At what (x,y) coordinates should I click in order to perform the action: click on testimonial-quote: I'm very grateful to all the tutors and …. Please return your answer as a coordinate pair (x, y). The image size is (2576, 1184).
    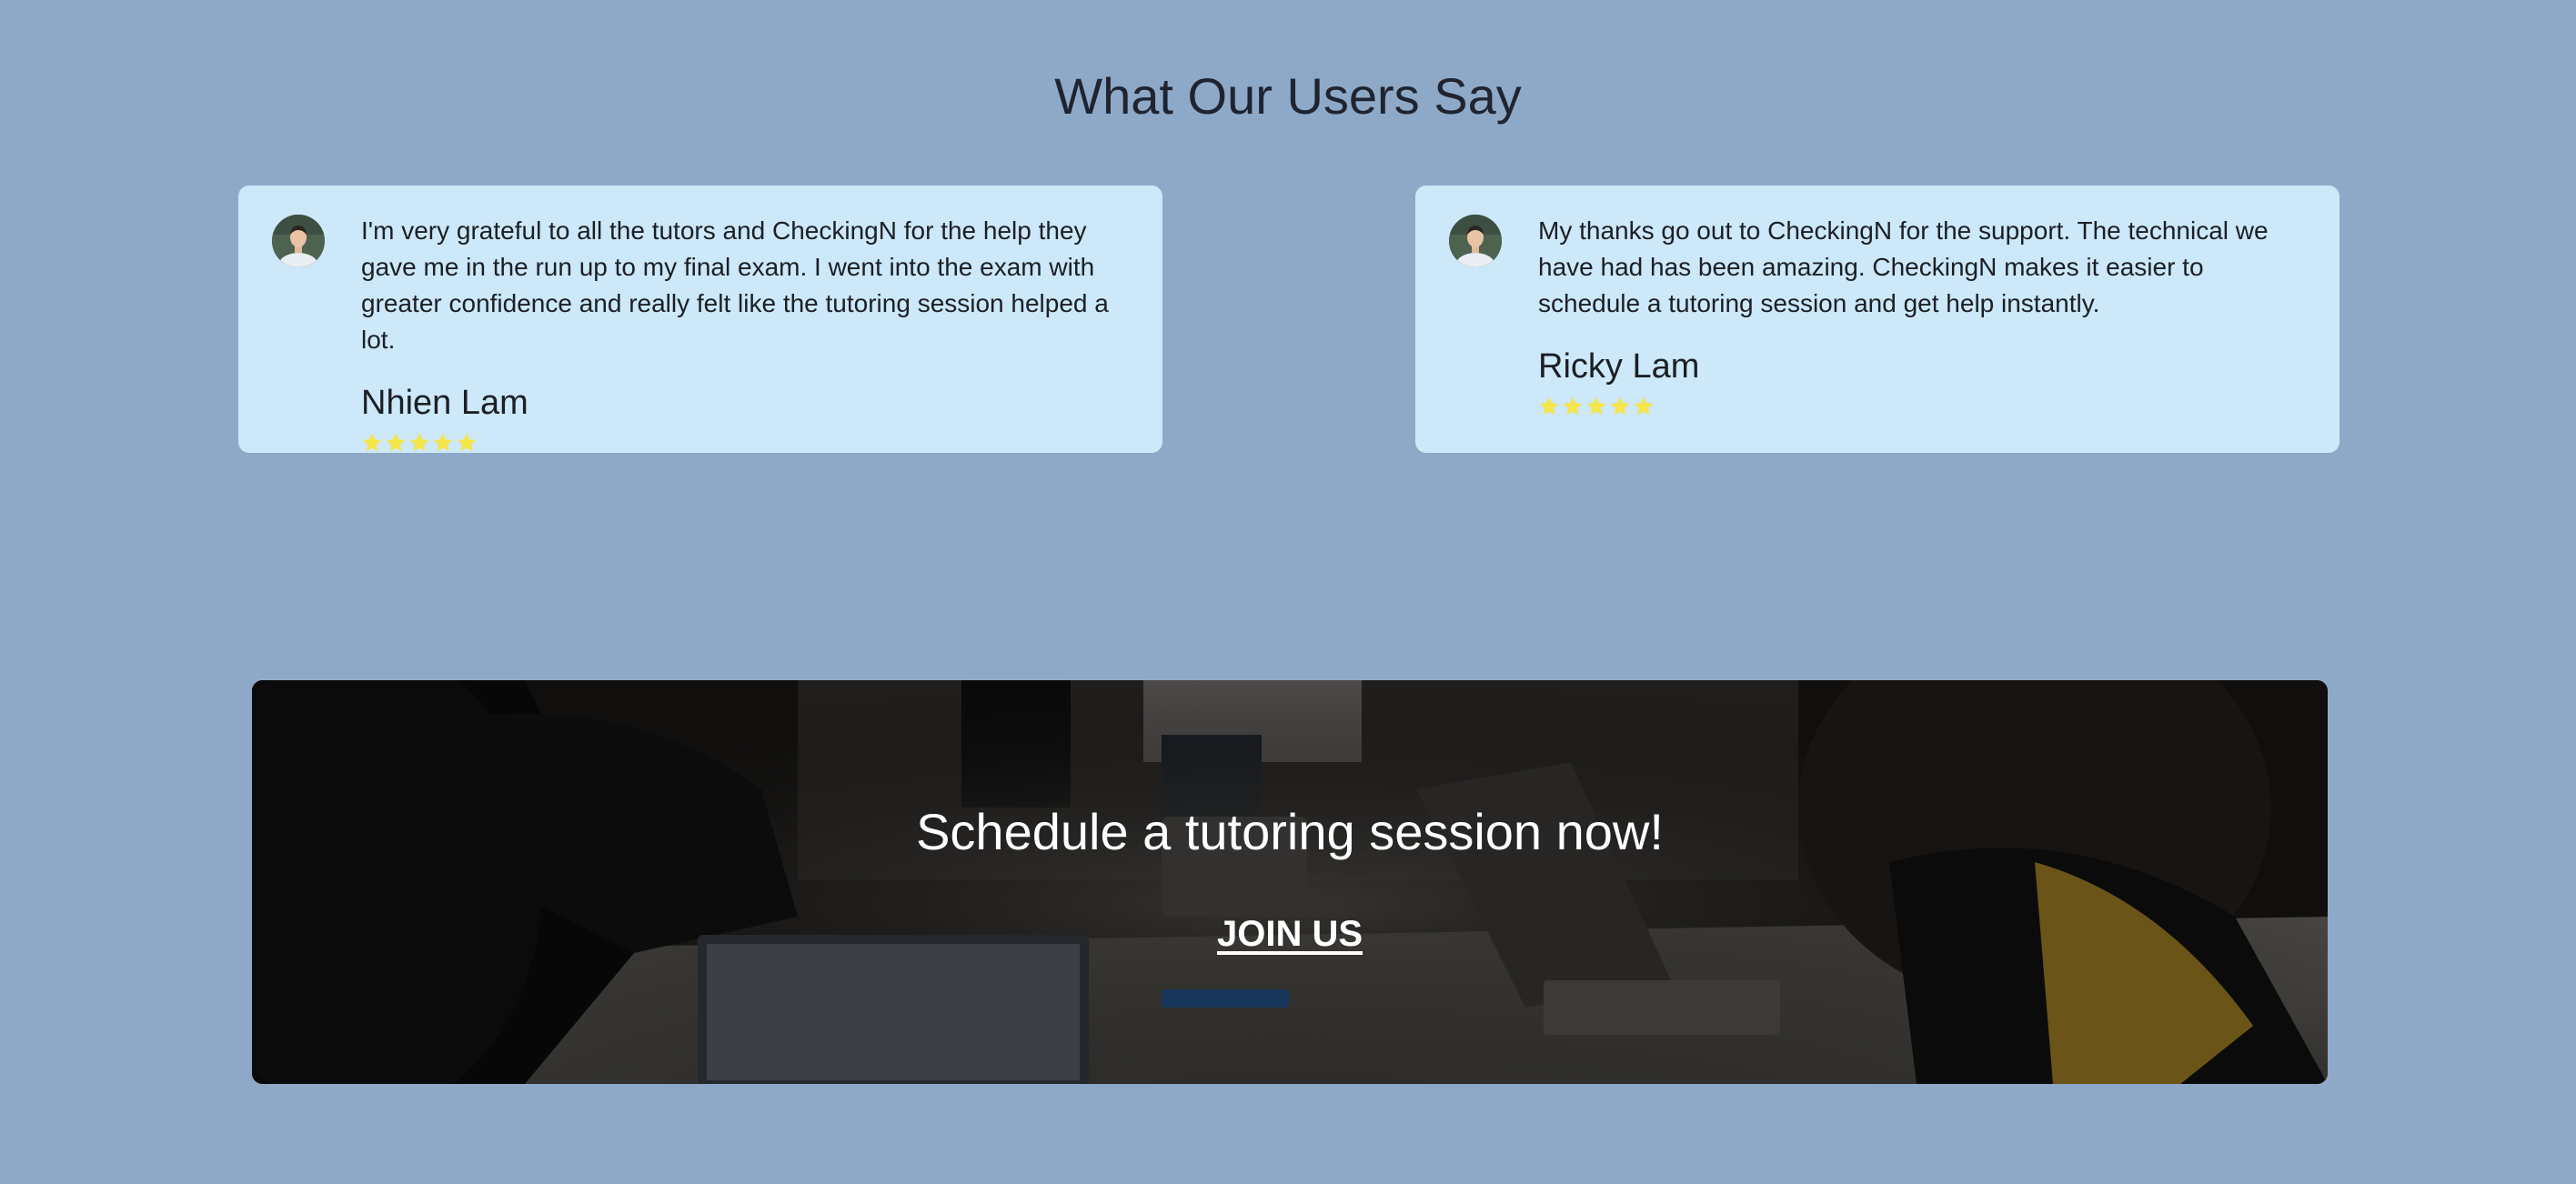
    Looking at the image, I should click on (735, 285).